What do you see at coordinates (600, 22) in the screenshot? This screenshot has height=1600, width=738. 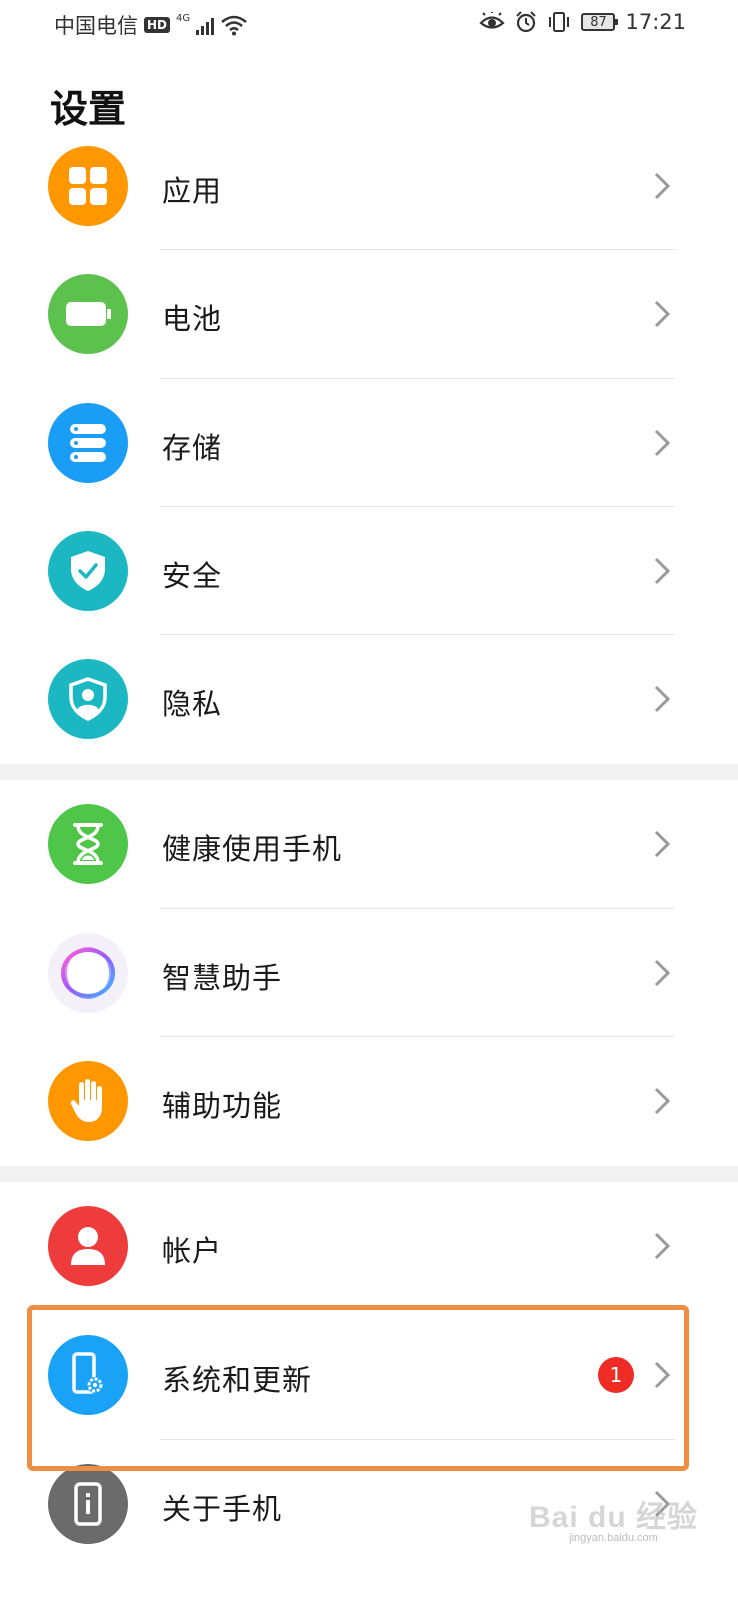 I see `battery-indicator: 87` at bounding box center [600, 22].